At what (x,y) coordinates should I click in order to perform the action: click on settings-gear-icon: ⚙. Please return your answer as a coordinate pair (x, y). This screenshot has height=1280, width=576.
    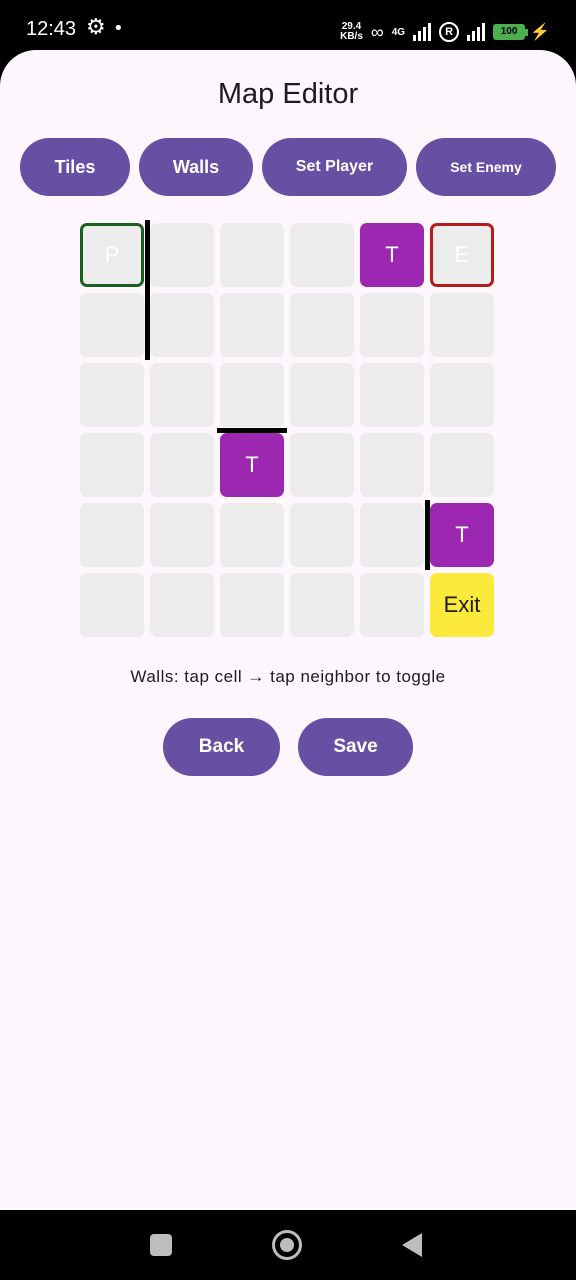
    Looking at the image, I should click on (96, 27).